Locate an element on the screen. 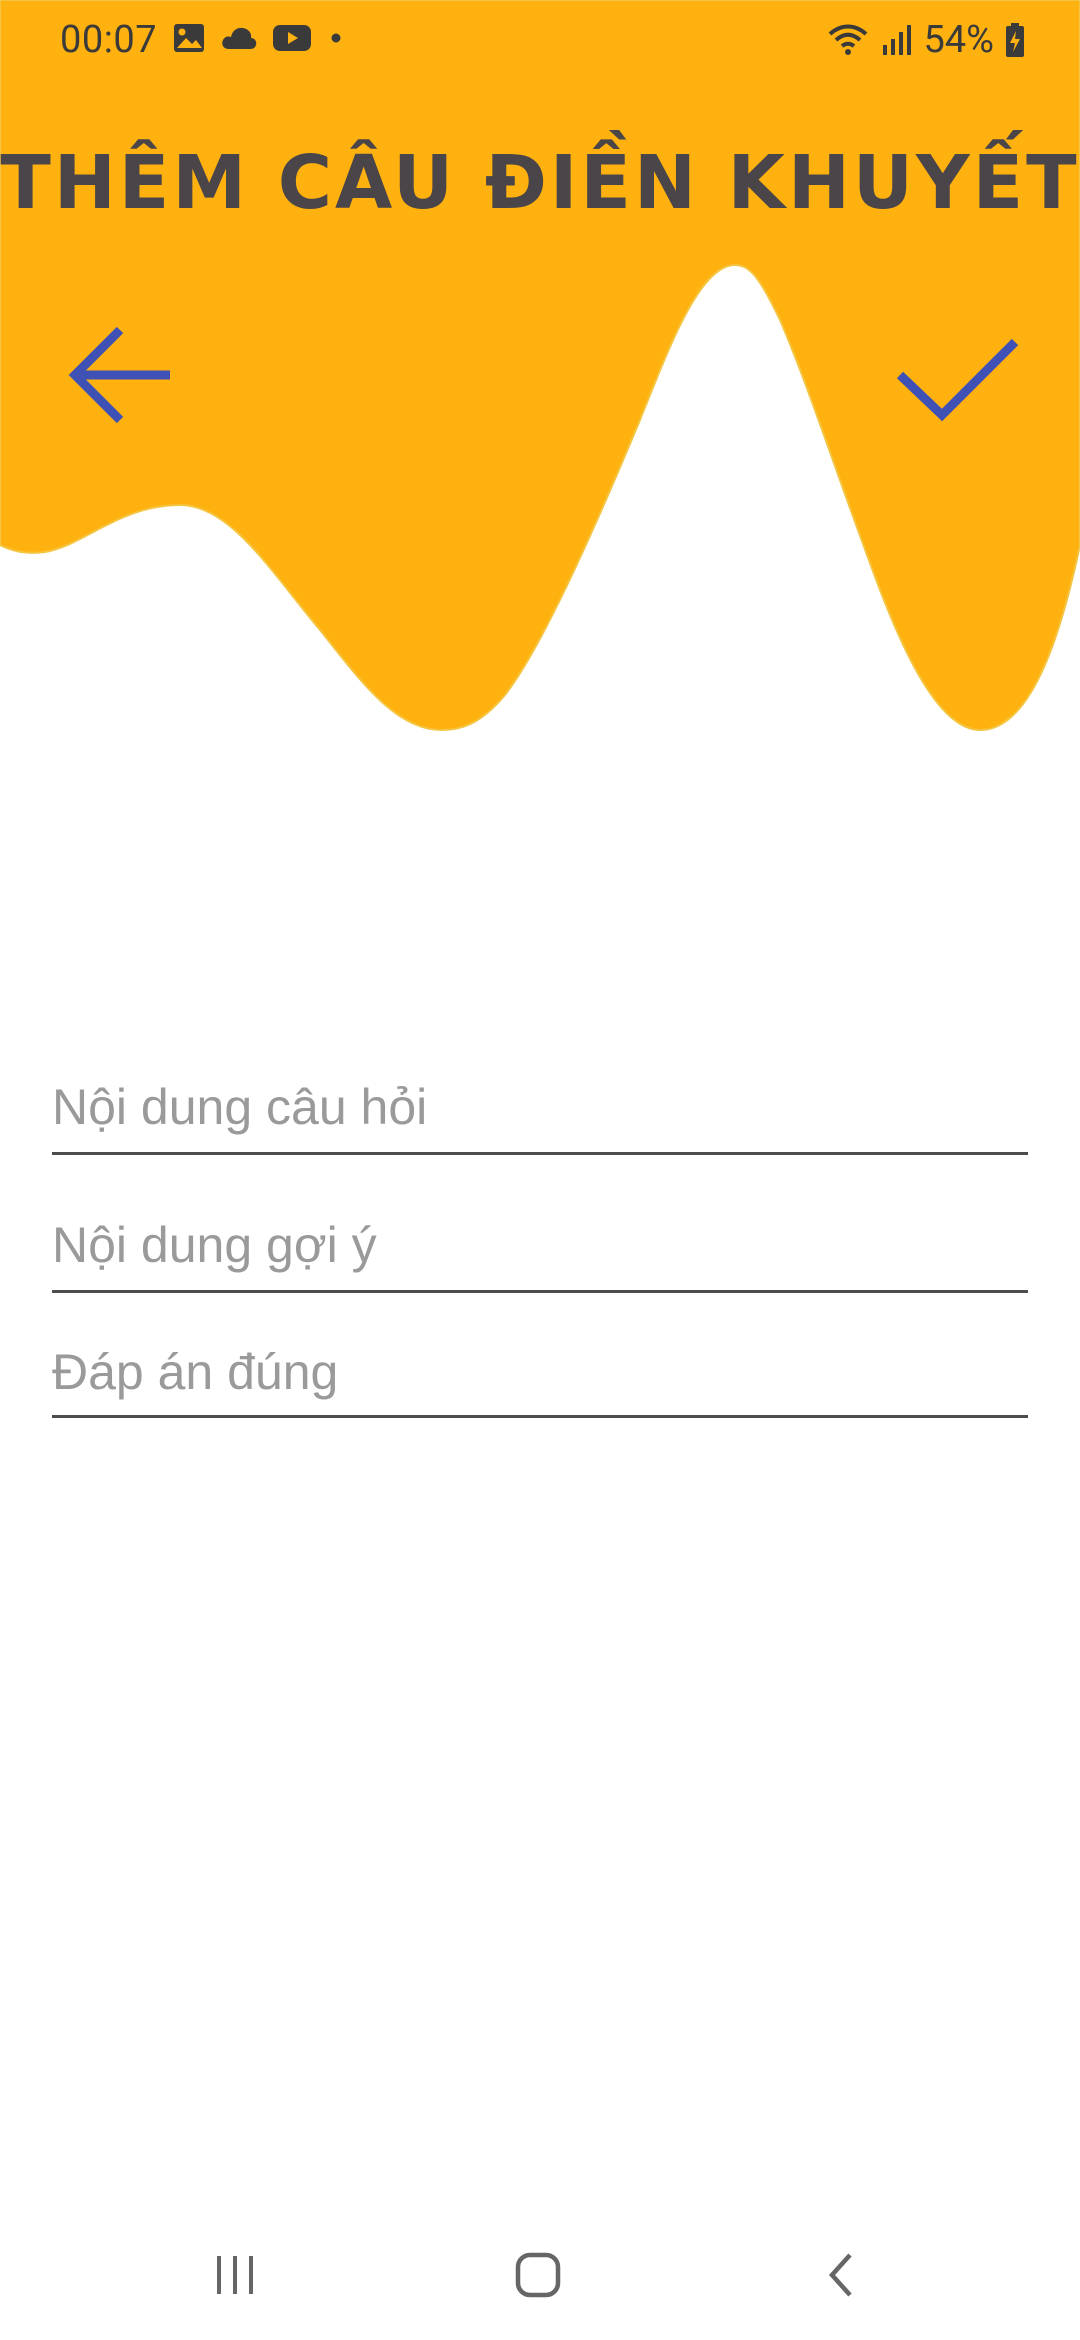  answer-input is located at coordinates (540, 1371).